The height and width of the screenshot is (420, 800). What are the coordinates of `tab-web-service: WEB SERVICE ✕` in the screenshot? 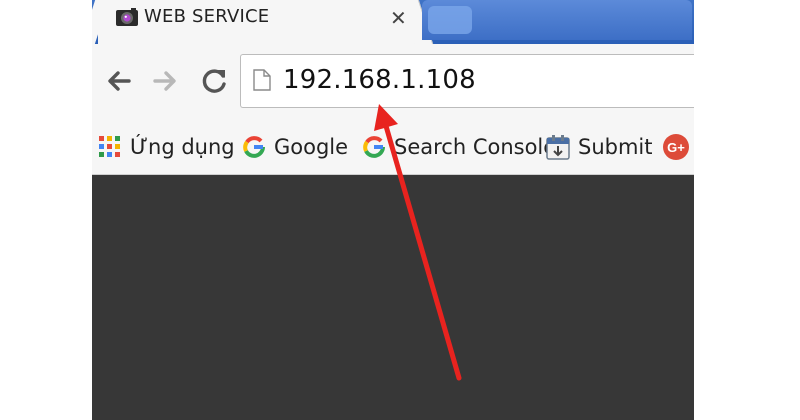 It's located at (256, 22).